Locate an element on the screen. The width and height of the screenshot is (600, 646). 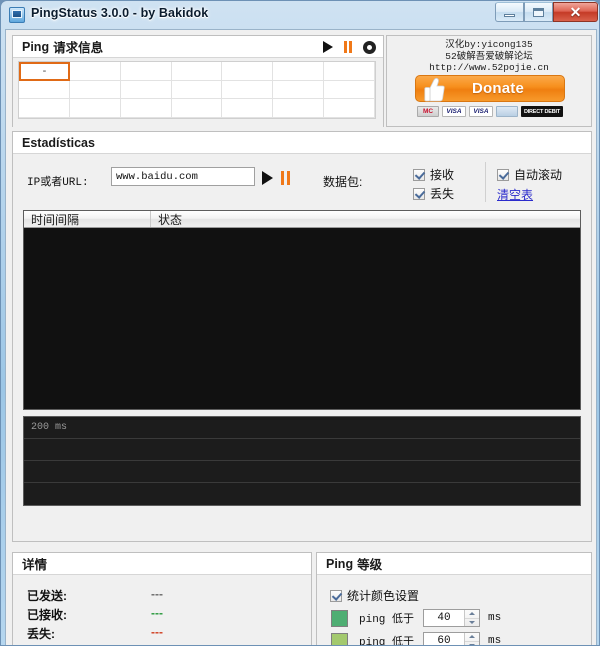
clear-table-link: 清空表 is located at coordinates (515, 194).